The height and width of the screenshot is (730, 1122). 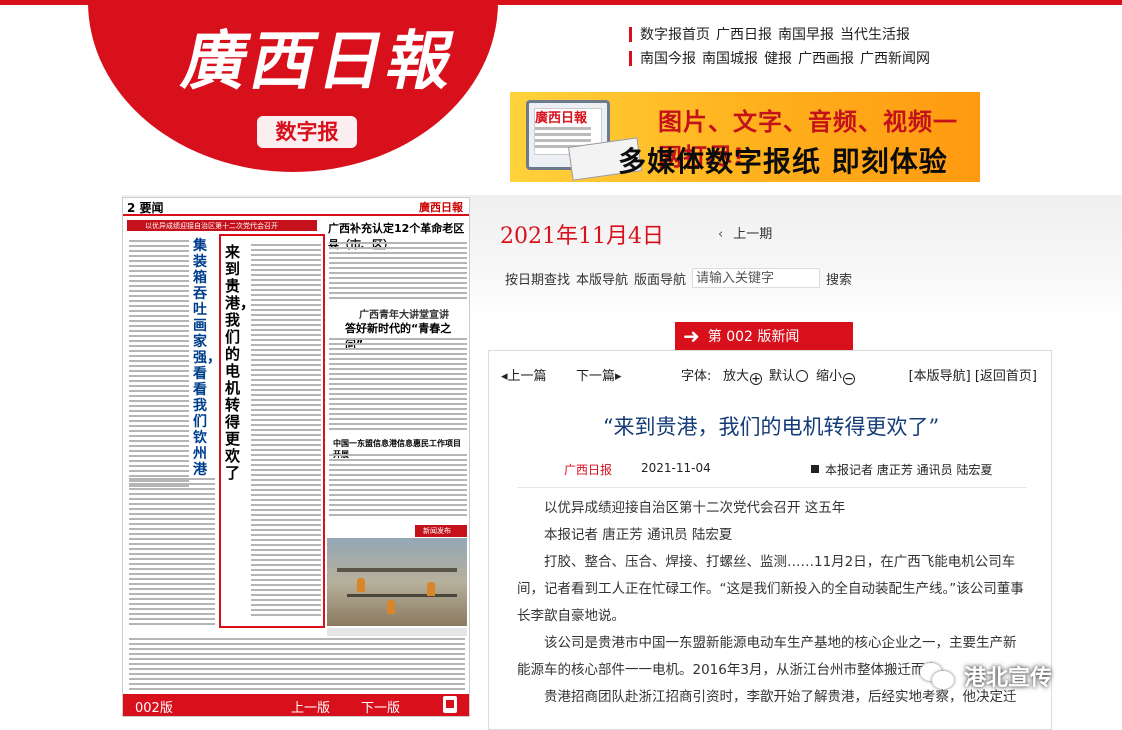 I want to click on next-page-button: 下一版, so click(x=380, y=706).